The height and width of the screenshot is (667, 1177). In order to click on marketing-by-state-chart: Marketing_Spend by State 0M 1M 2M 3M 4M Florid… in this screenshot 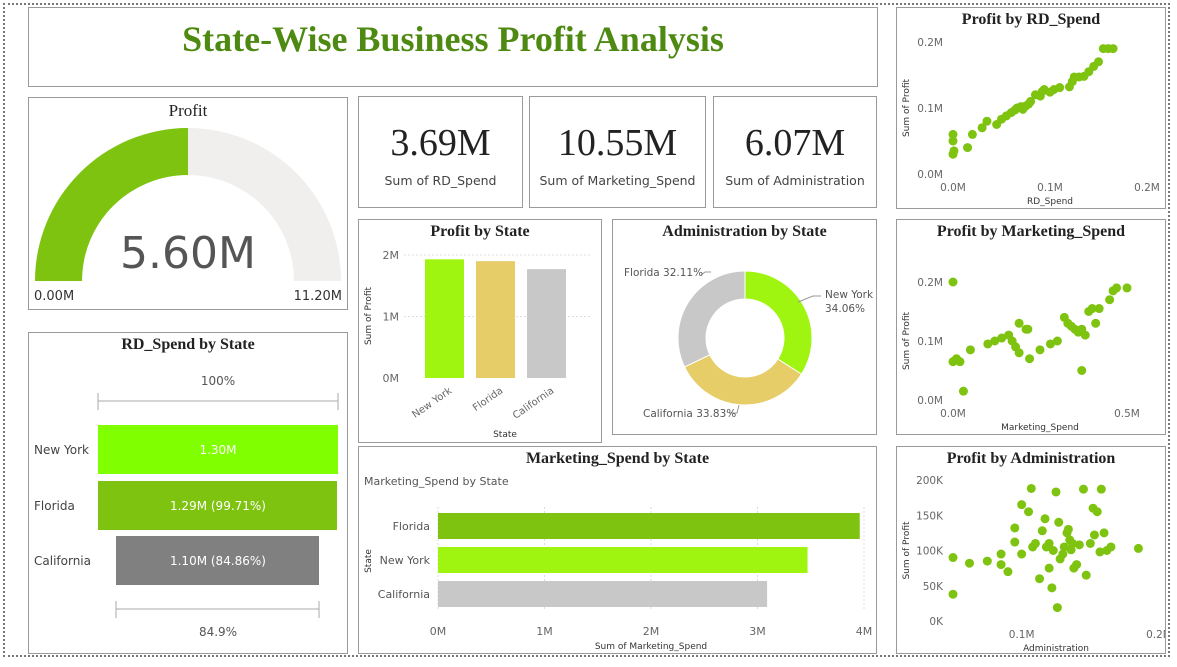, I will do `click(618, 563)`.